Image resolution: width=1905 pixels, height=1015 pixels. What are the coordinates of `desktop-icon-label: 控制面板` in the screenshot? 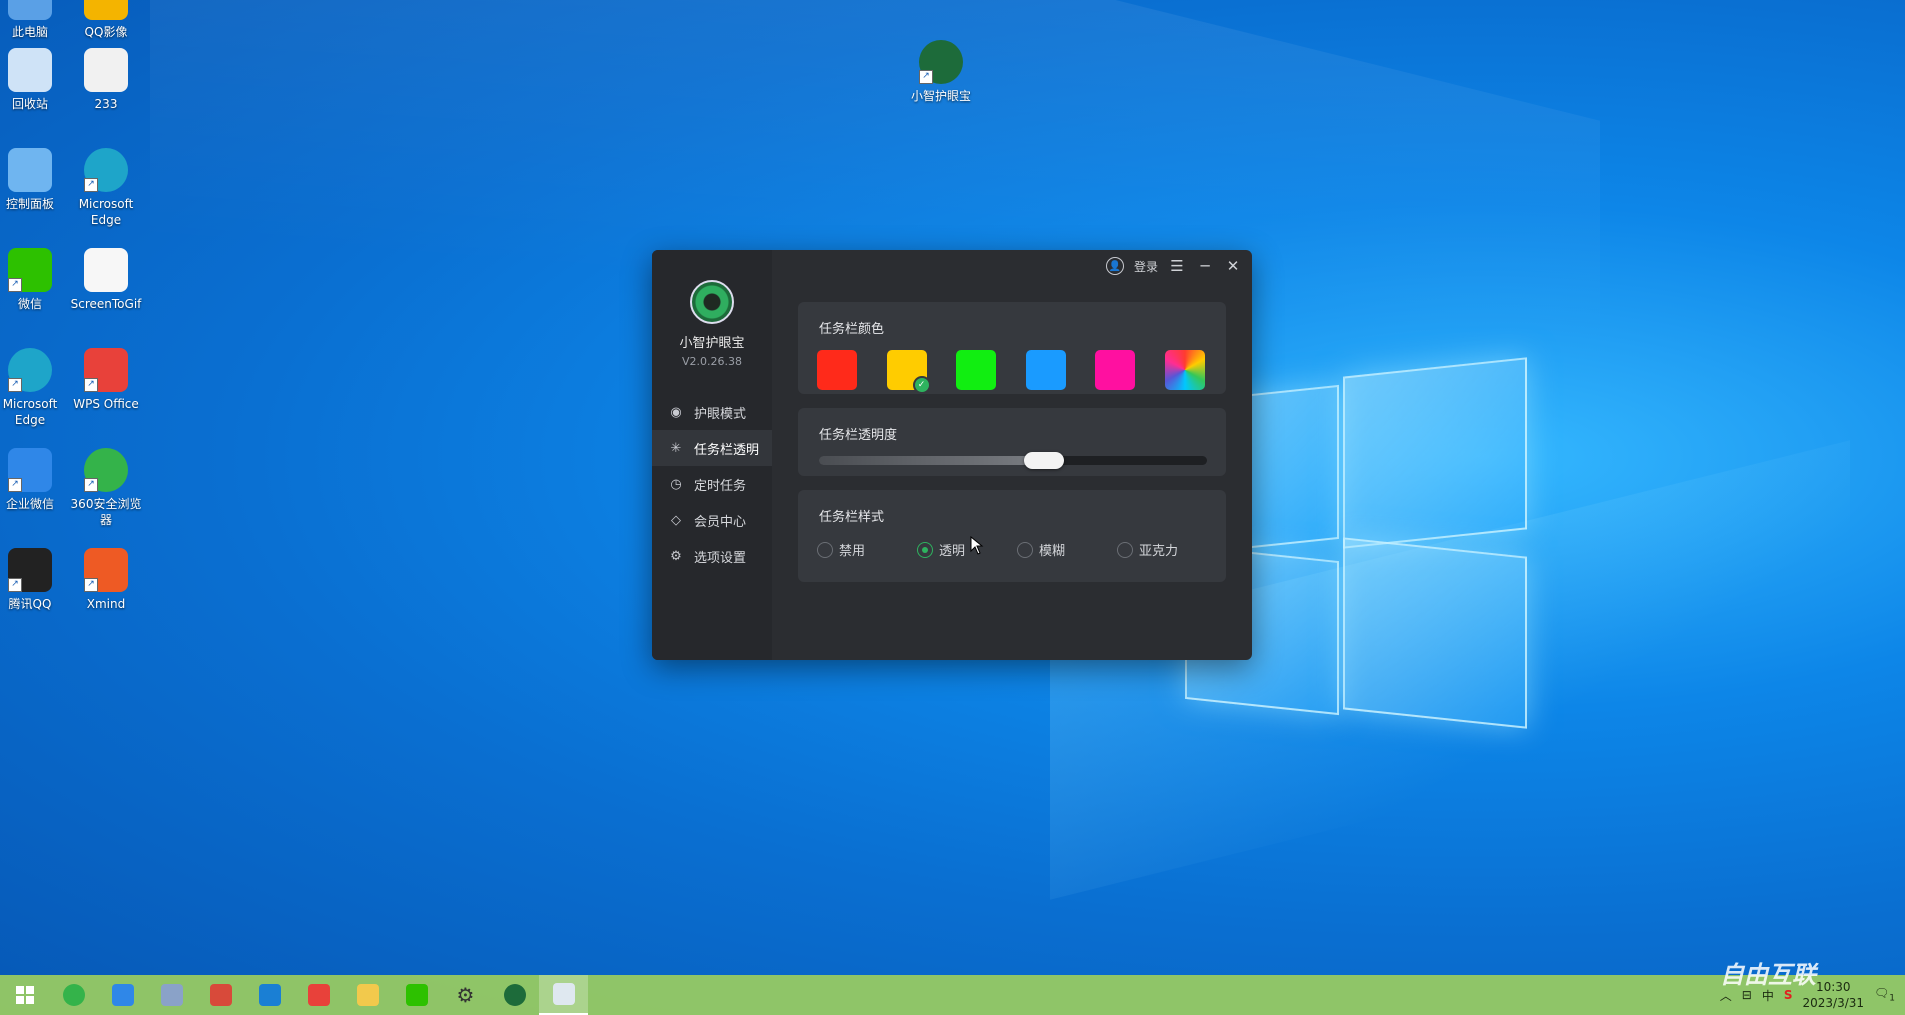 It's located at (29, 204).